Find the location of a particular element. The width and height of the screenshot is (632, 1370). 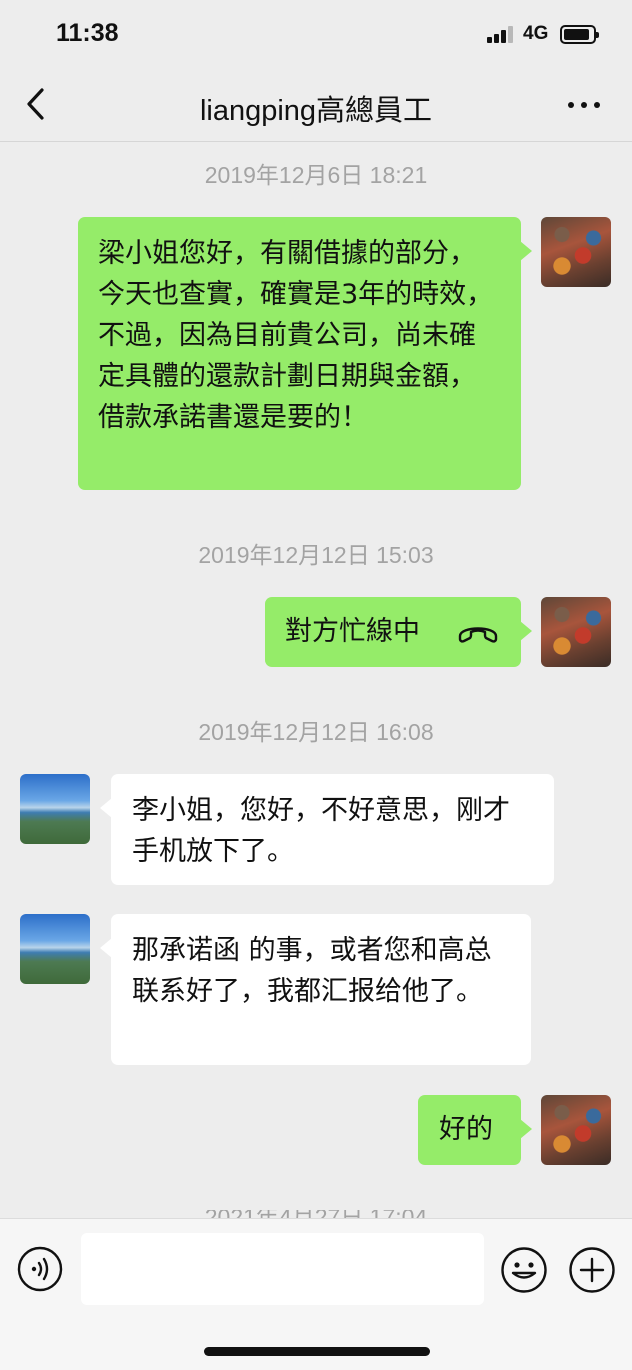

more-actions-button is located at coordinates (592, 1270).